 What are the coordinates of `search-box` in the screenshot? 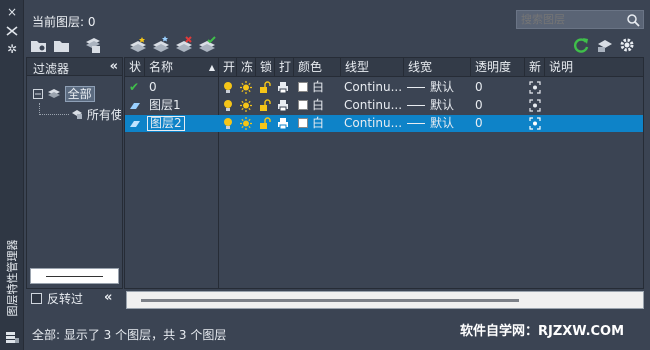 It's located at (580, 19).